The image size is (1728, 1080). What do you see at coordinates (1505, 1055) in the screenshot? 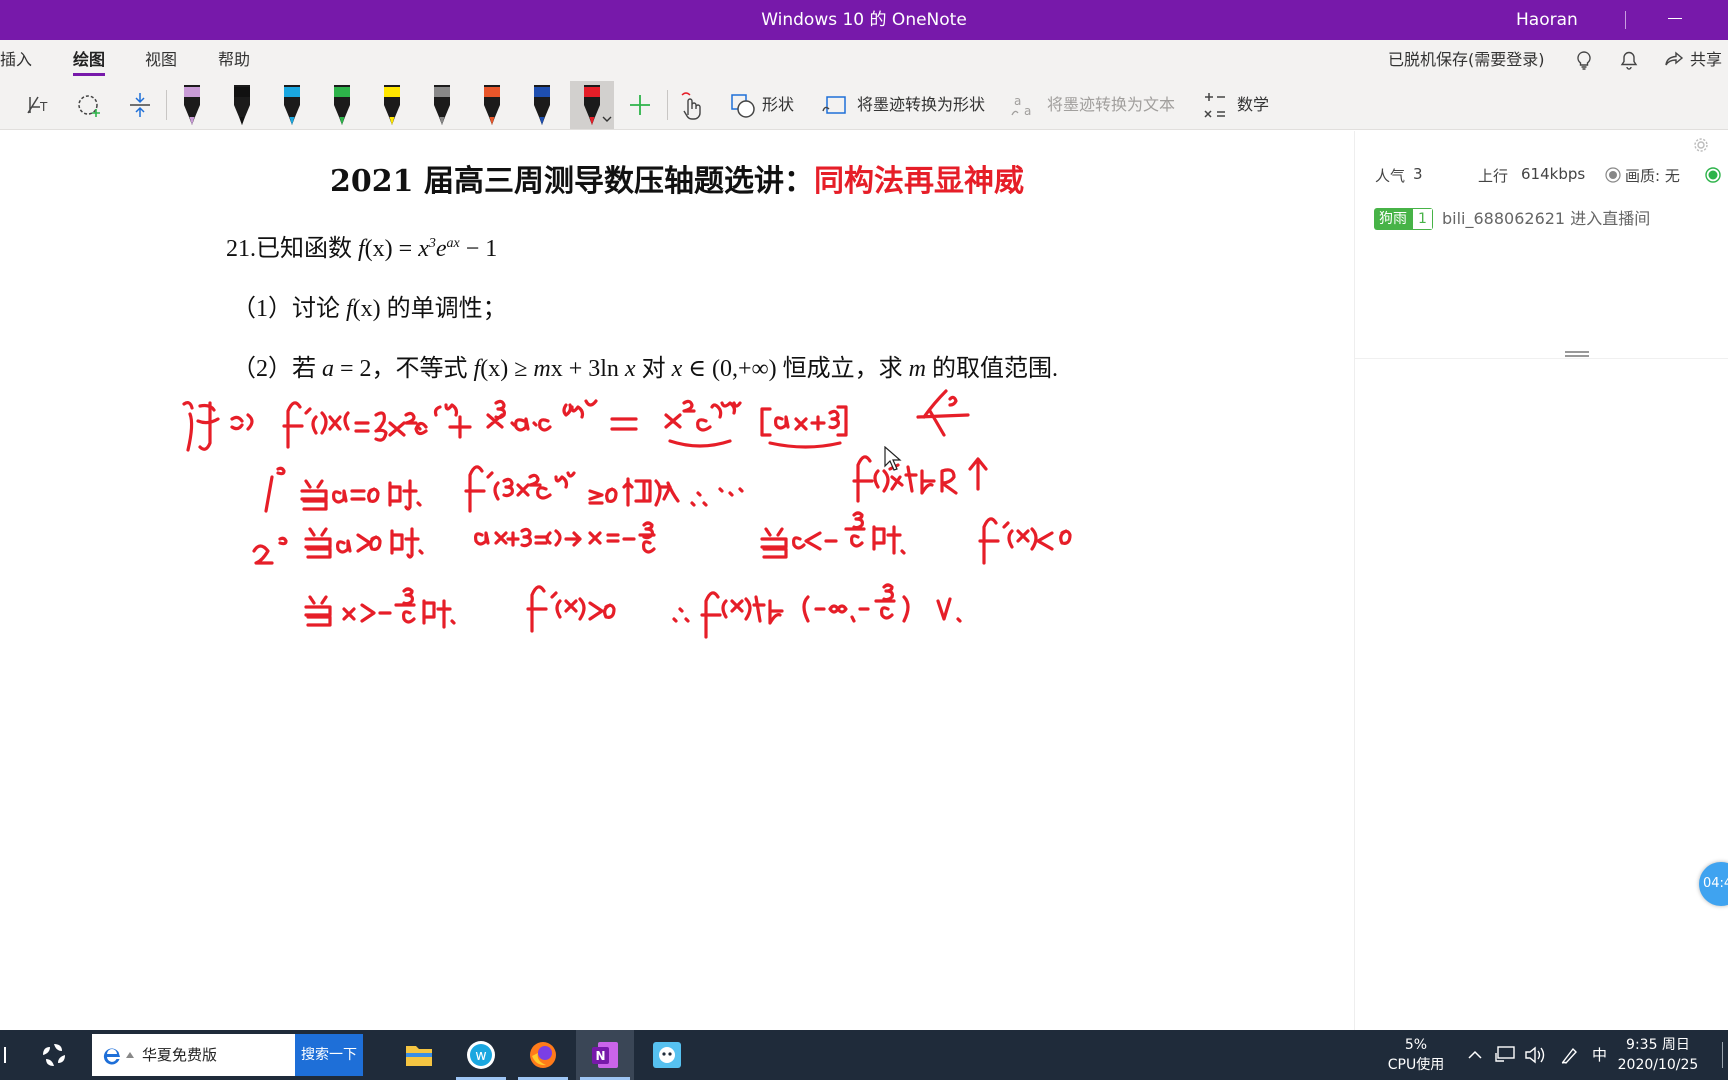
I see `network-icon` at bounding box center [1505, 1055].